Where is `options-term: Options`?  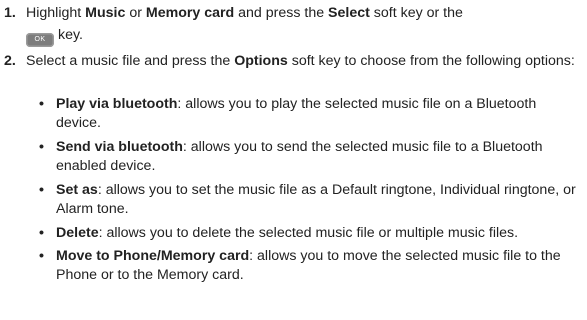
options-term: Options is located at coordinates (261, 61).